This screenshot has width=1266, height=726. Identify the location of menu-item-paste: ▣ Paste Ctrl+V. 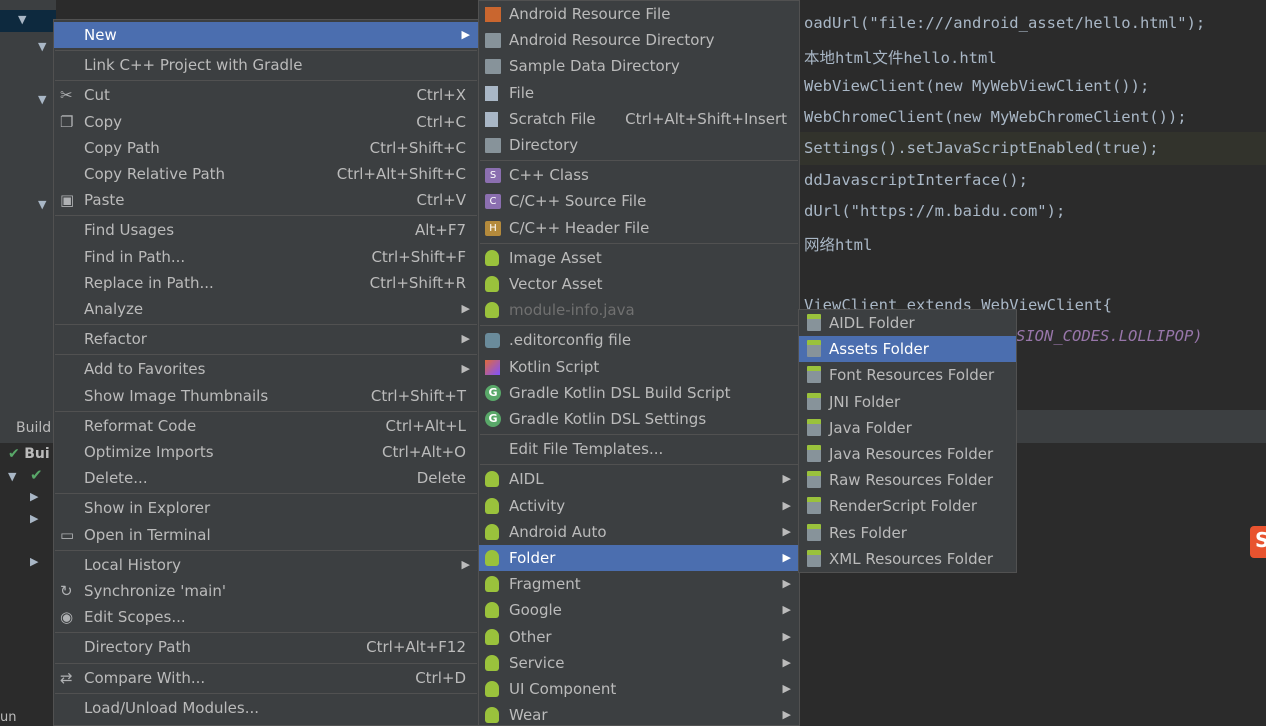
(266, 200).